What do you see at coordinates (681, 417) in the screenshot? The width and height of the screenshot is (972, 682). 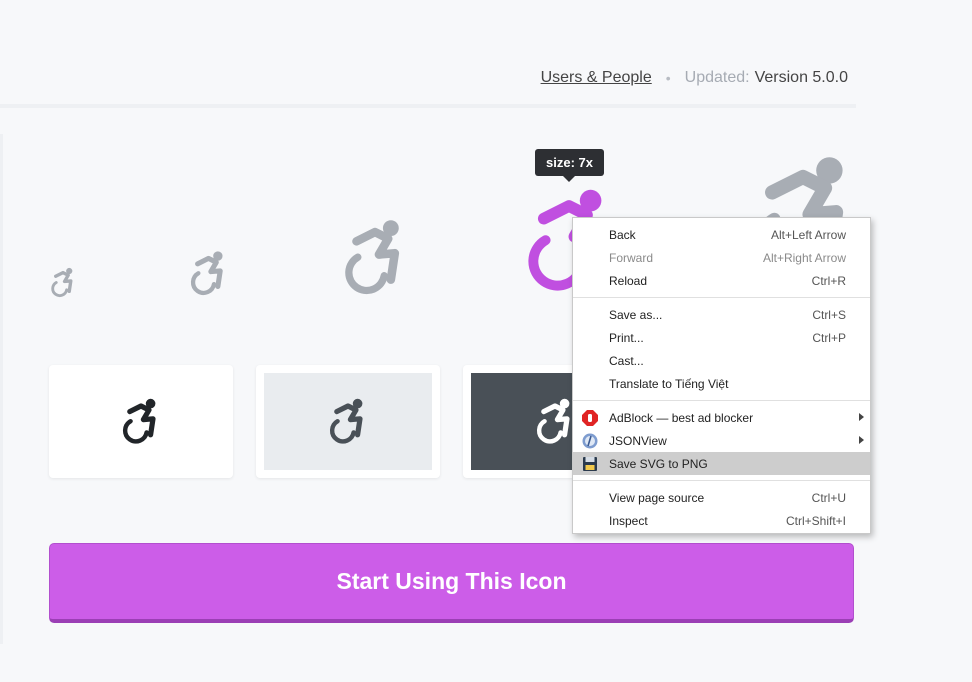 I see `menu-item-label: AdBlock — best ad blocker` at bounding box center [681, 417].